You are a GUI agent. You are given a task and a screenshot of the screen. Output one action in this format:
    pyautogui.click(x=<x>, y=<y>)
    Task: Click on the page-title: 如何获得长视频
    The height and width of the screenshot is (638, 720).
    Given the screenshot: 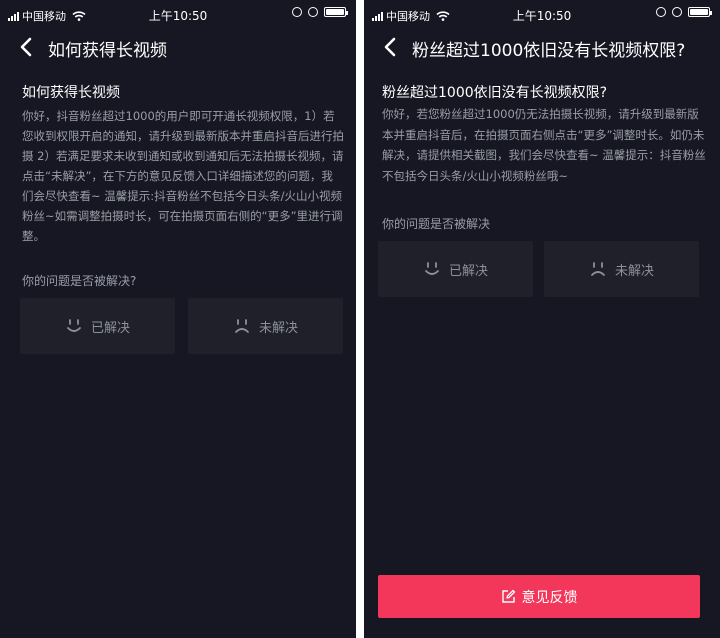 What is the action you would take?
    pyautogui.click(x=107, y=51)
    